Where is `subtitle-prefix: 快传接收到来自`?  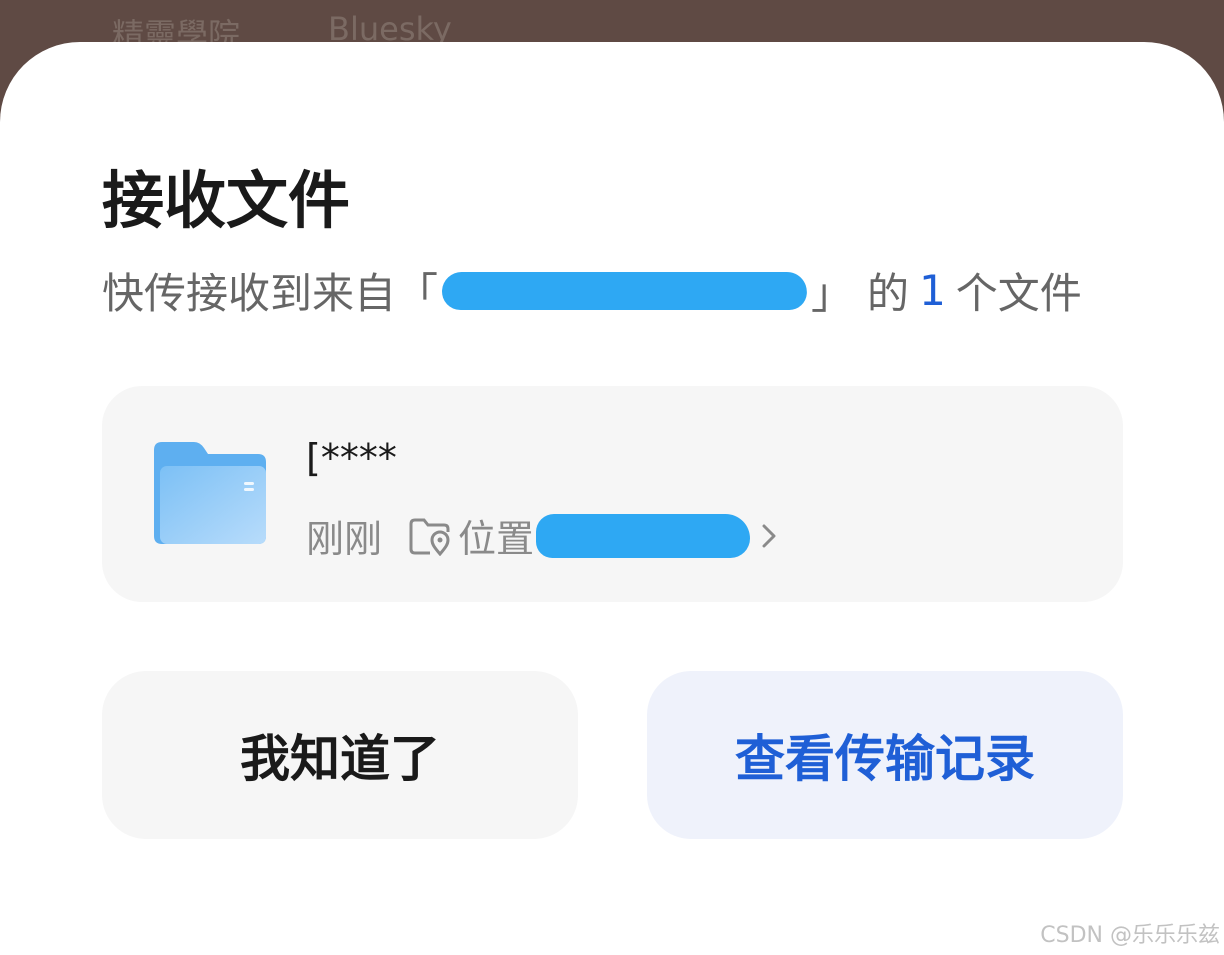 subtitle-prefix: 快传接收到来自 is located at coordinates (249, 293).